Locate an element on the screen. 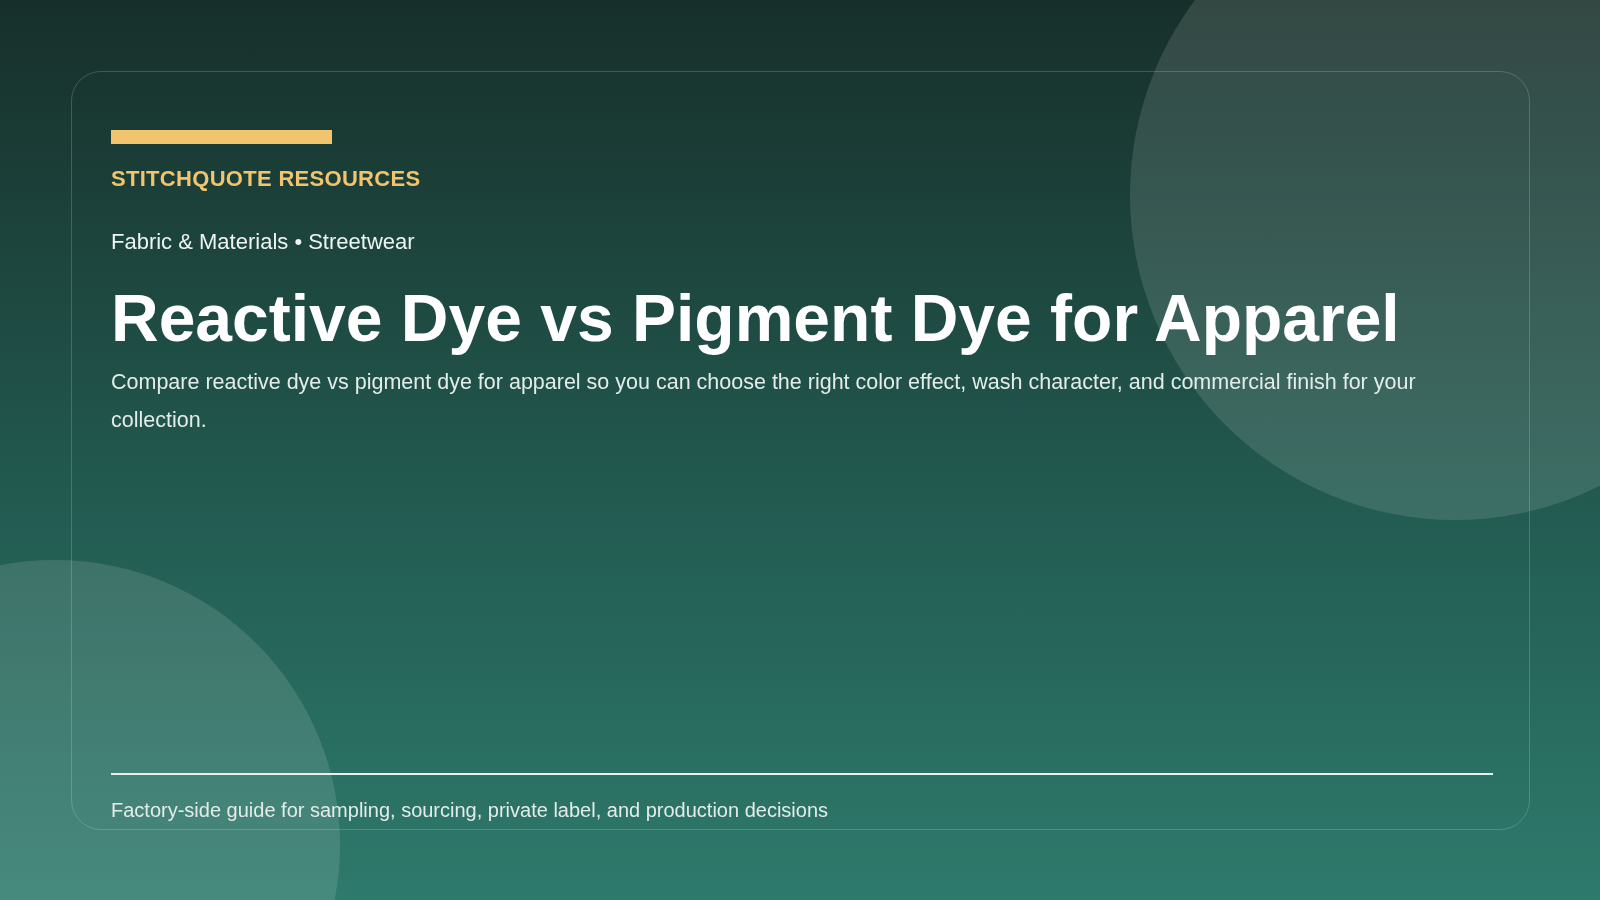 The image size is (1600, 900). description-text: Compare reactive dye vs pigment dye for apparel so you can choose the right color effect, wash character, and commercial finish for your collection. is located at coordinates (764, 401).